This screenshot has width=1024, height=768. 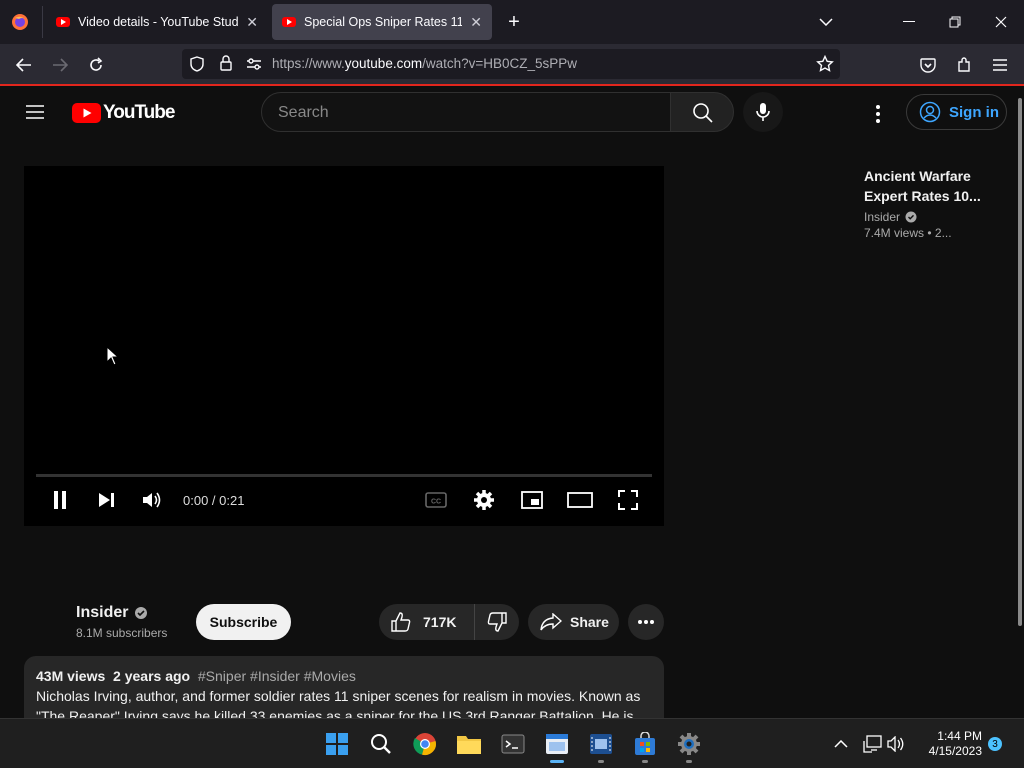 What do you see at coordinates (123, 113) in the screenshot?
I see `youtube-logo: YouTube` at bounding box center [123, 113].